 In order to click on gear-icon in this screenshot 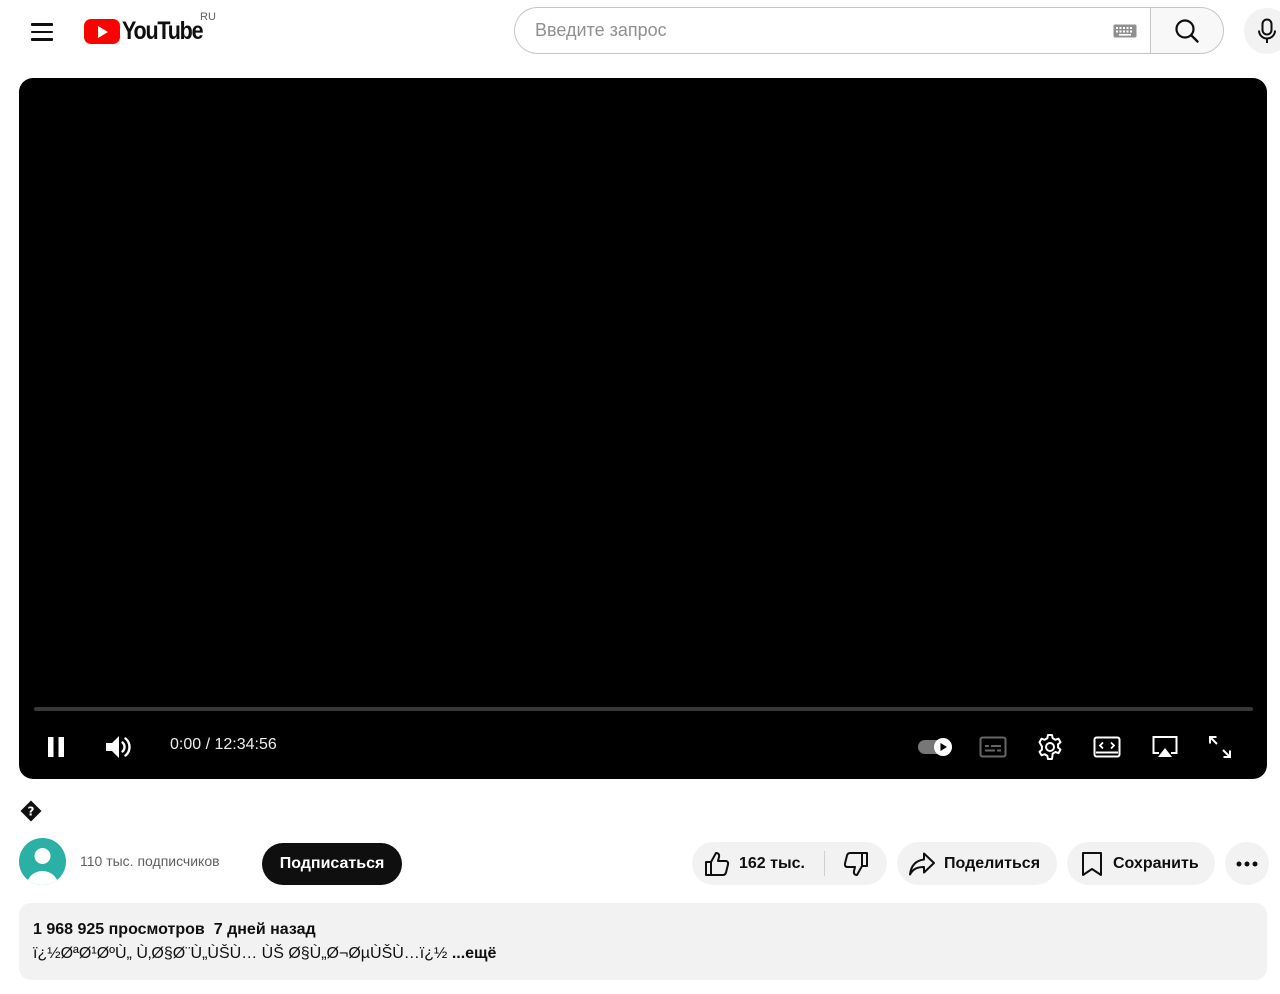, I will do `click(1050, 747)`.